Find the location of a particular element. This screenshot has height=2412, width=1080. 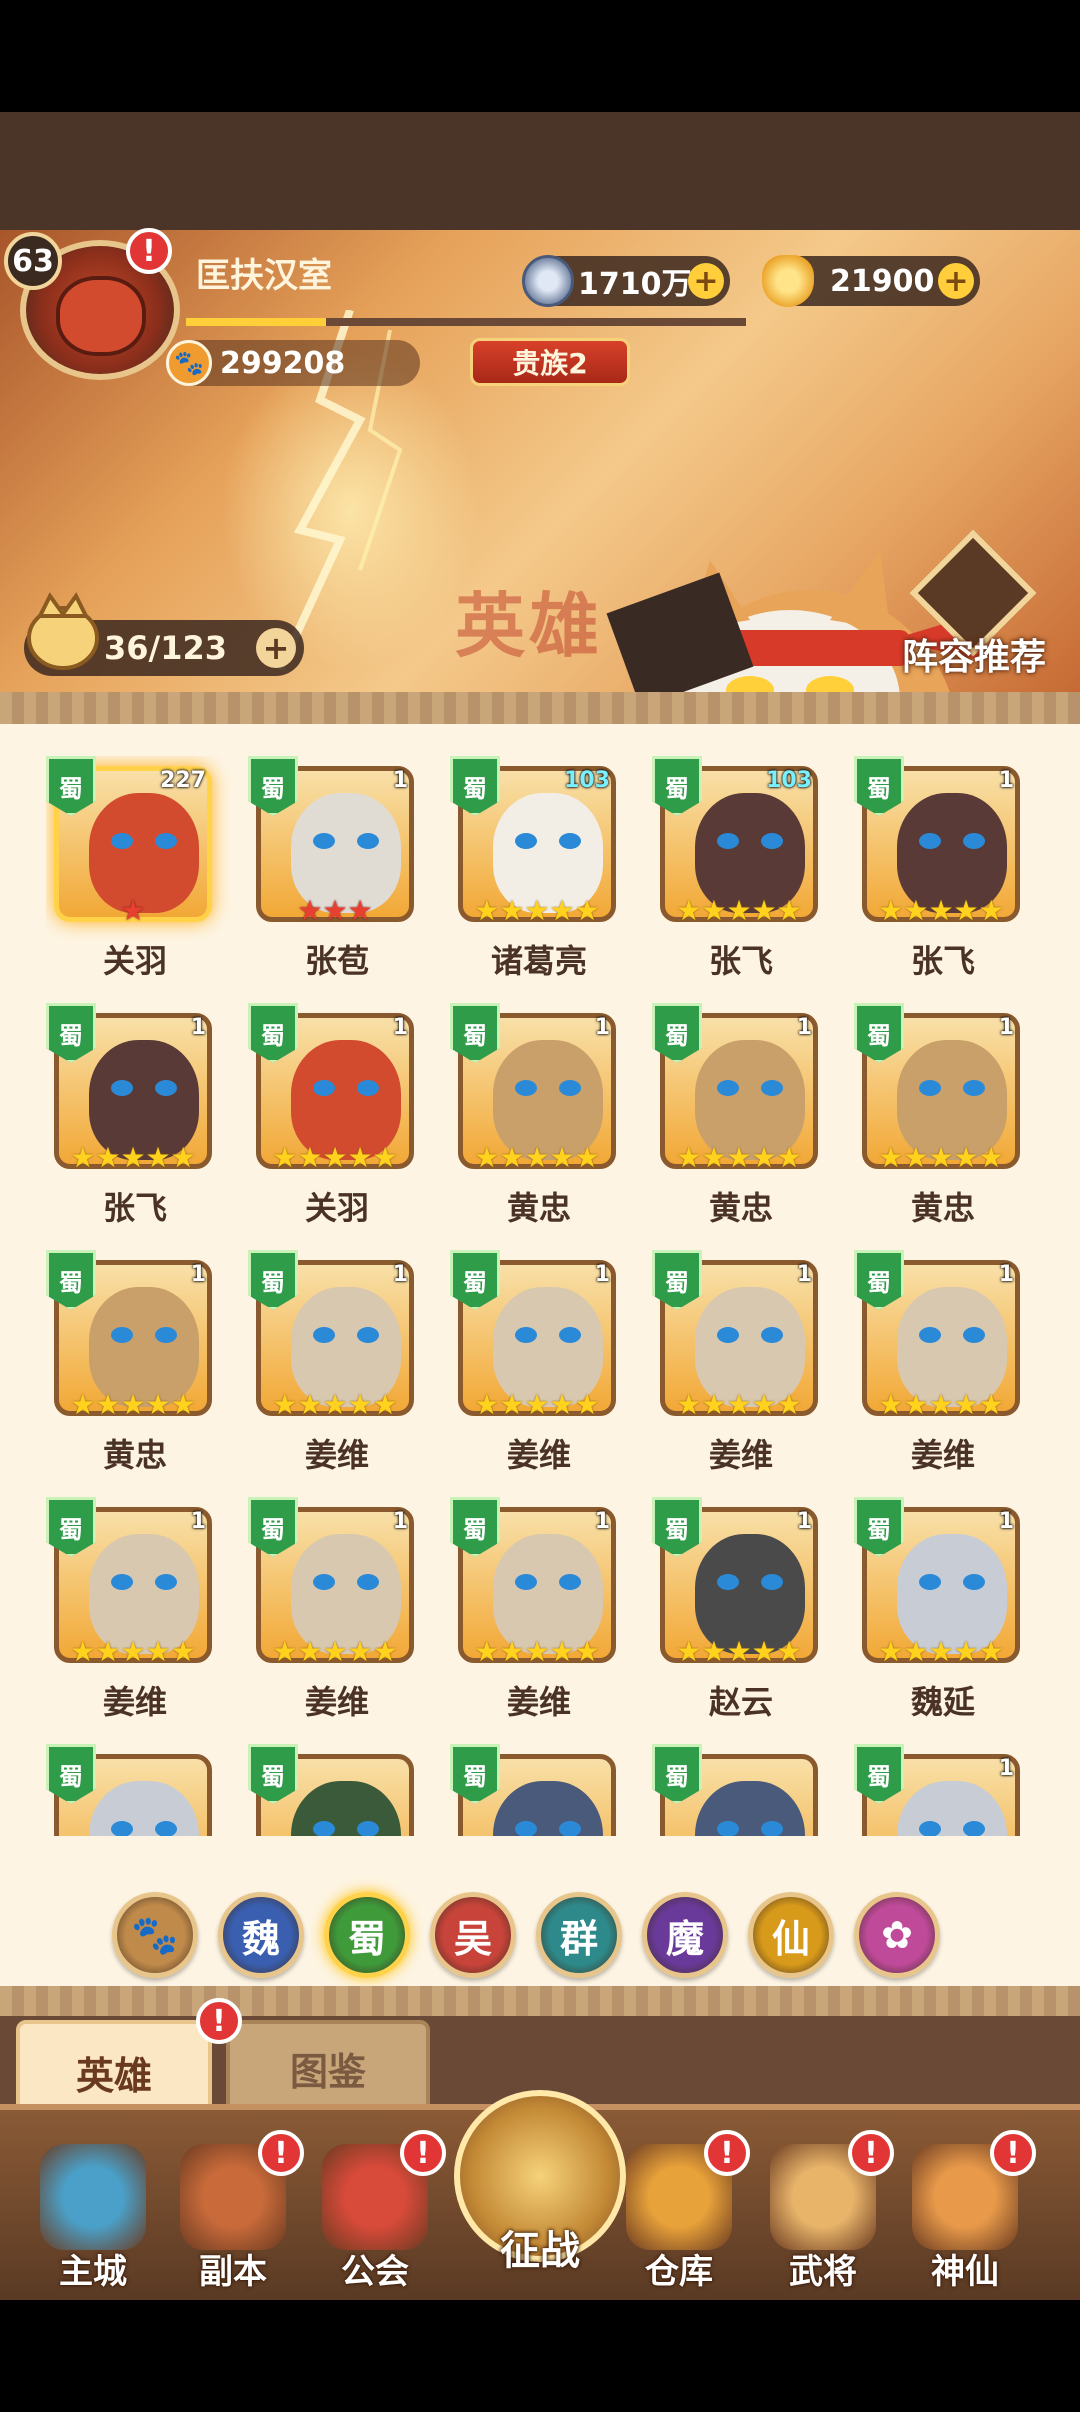

noble-rank-badge: 贵族2 is located at coordinates (550, 362).